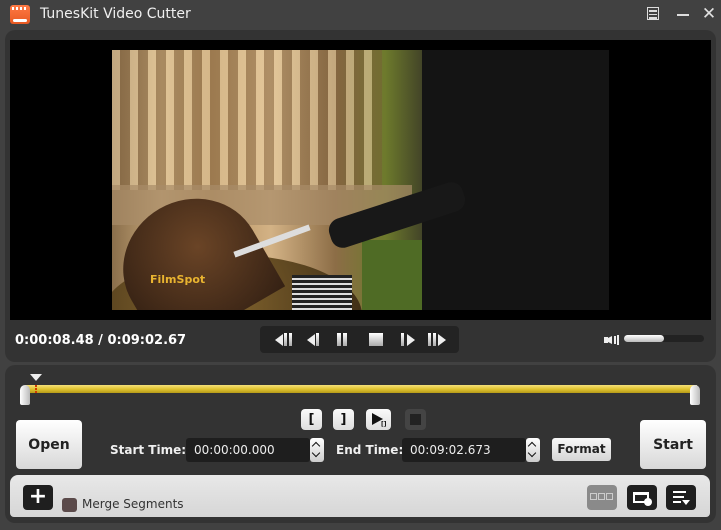 This screenshot has width=721, height=530. Describe the element at coordinates (602, 497) in the screenshot. I see `segment-list-icon` at that location.